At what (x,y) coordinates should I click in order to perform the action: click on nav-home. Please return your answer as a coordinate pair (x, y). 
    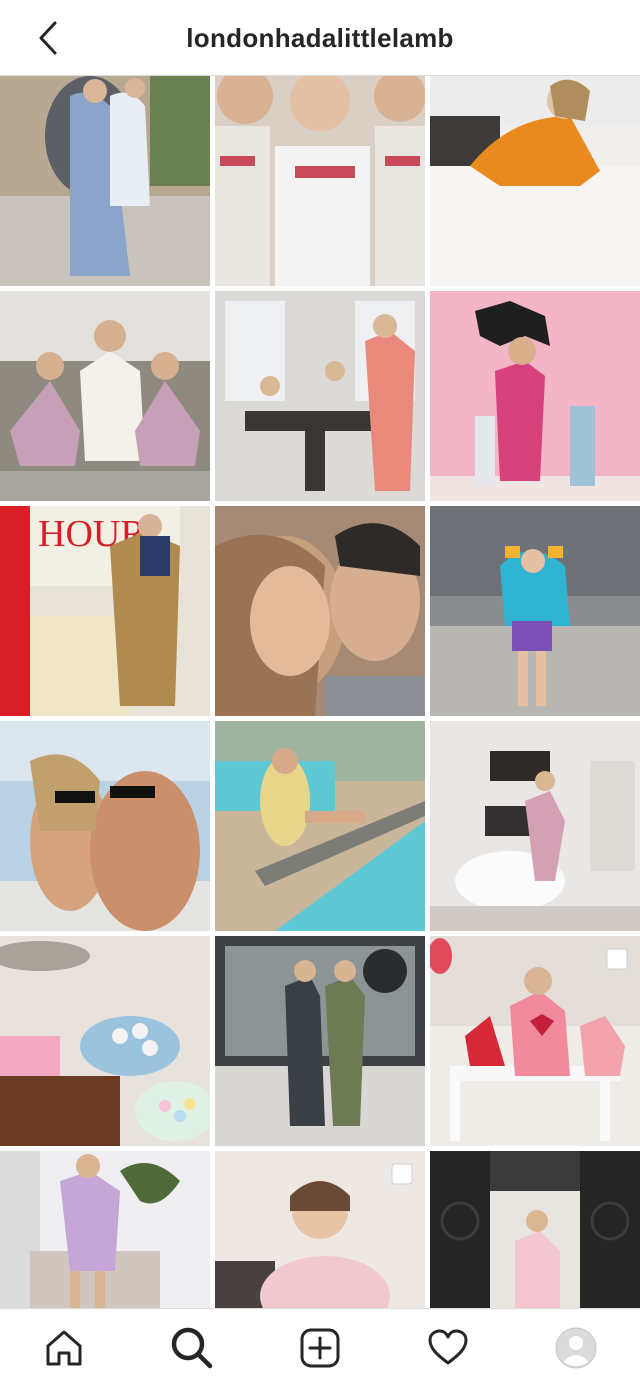
    Looking at the image, I should click on (64, 1348).